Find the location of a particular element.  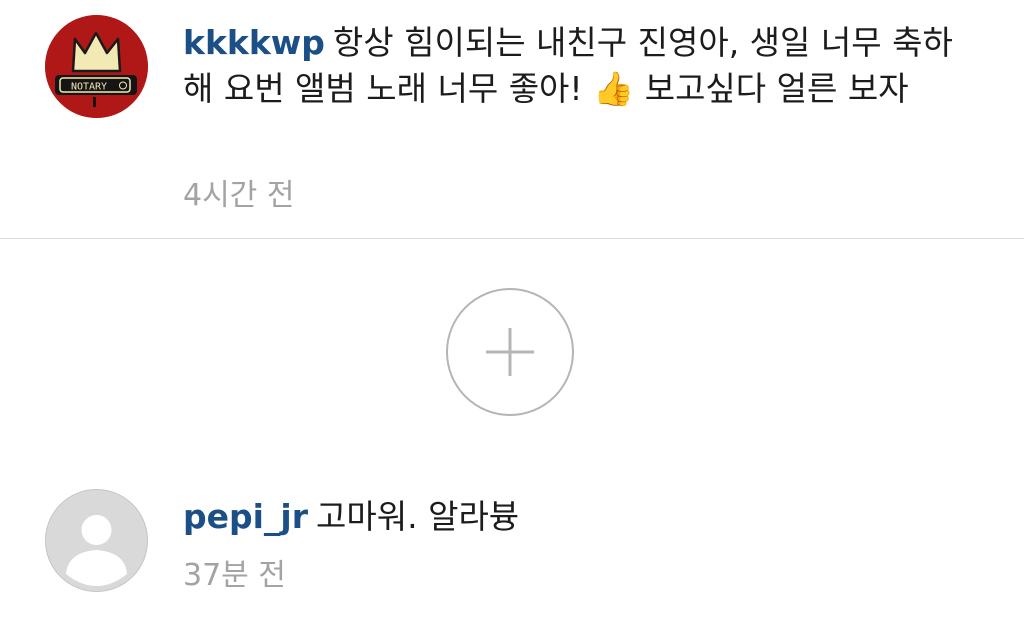

user-avatar is located at coordinates (96, 540).